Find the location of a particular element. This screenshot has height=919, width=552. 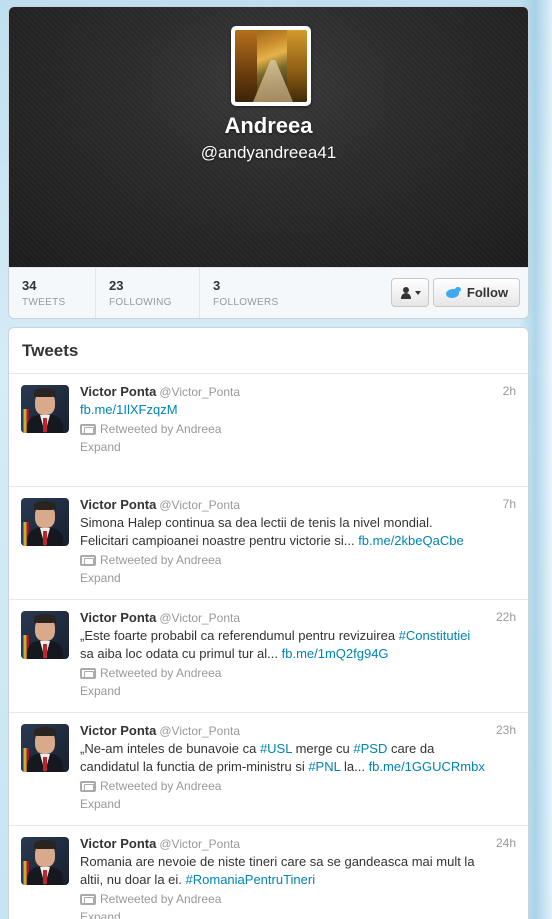

tweet-header: Victor Ponta @Victor_Ponta 7h is located at coordinates (298, 505).